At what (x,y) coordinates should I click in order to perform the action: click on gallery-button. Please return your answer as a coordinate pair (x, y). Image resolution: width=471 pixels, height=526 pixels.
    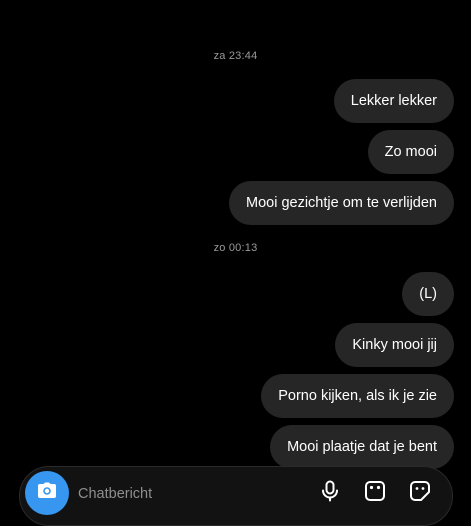
    Looking at the image, I should click on (375, 493).